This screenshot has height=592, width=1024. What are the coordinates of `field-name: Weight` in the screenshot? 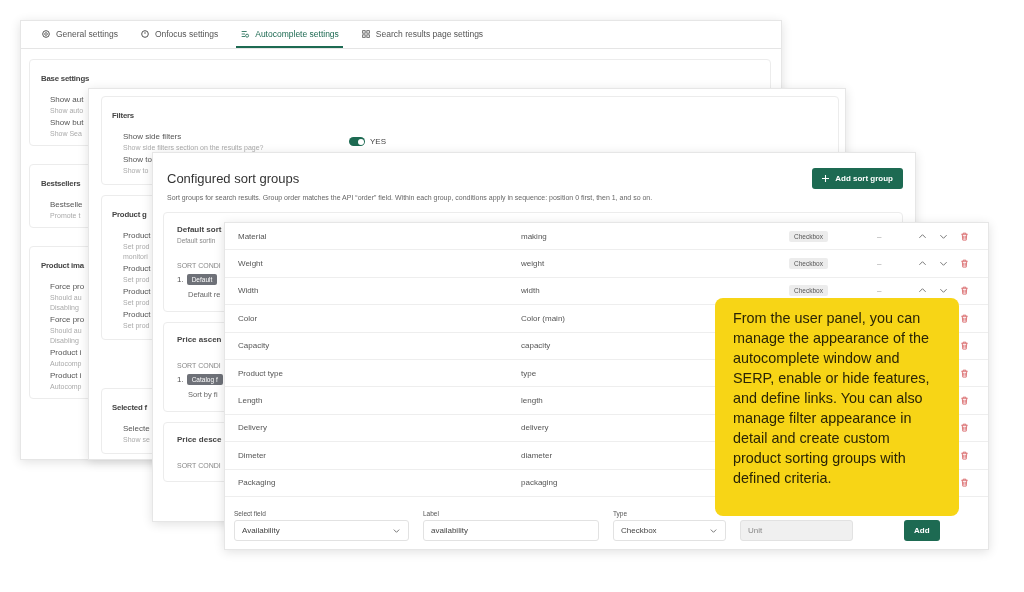 It's located at (250, 264).